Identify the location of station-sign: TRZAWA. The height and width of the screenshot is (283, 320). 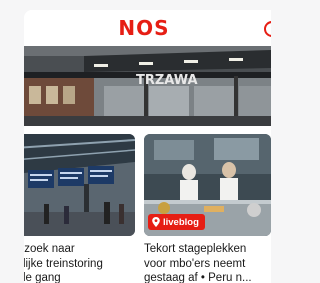
(167, 80).